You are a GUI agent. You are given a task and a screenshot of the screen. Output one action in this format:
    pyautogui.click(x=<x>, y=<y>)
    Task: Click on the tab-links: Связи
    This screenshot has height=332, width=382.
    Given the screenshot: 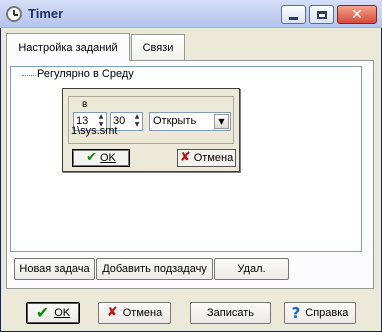 What is the action you would take?
    pyautogui.click(x=158, y=47)
    